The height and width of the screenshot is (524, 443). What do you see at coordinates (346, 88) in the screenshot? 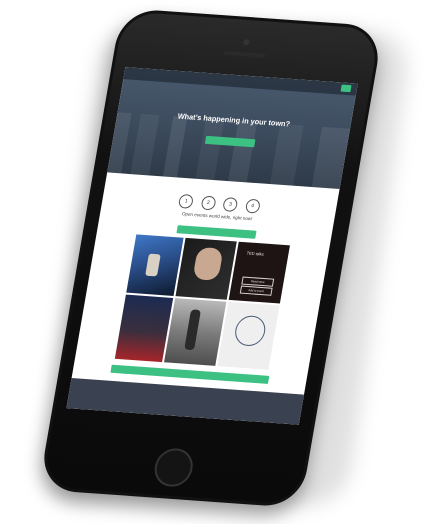
I see `nav-cta-button` at bounding box center [346, 88].